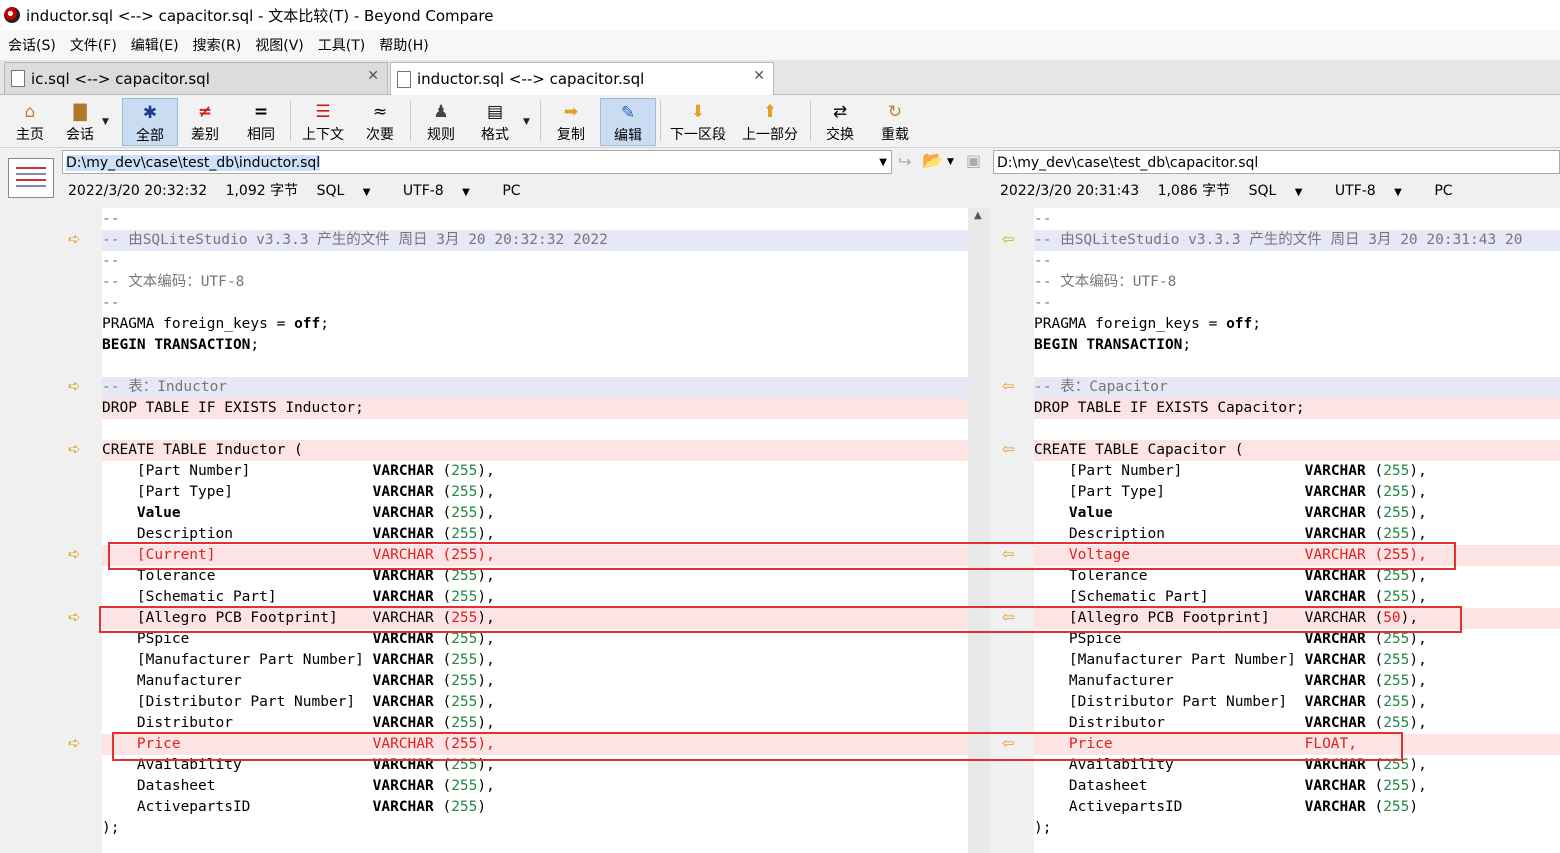  Describe the element at coordinates (1276, 162) in the screenshot. I see `right-path-input: D:\my_dev\case\test_db\capacitor.sql` at that location.